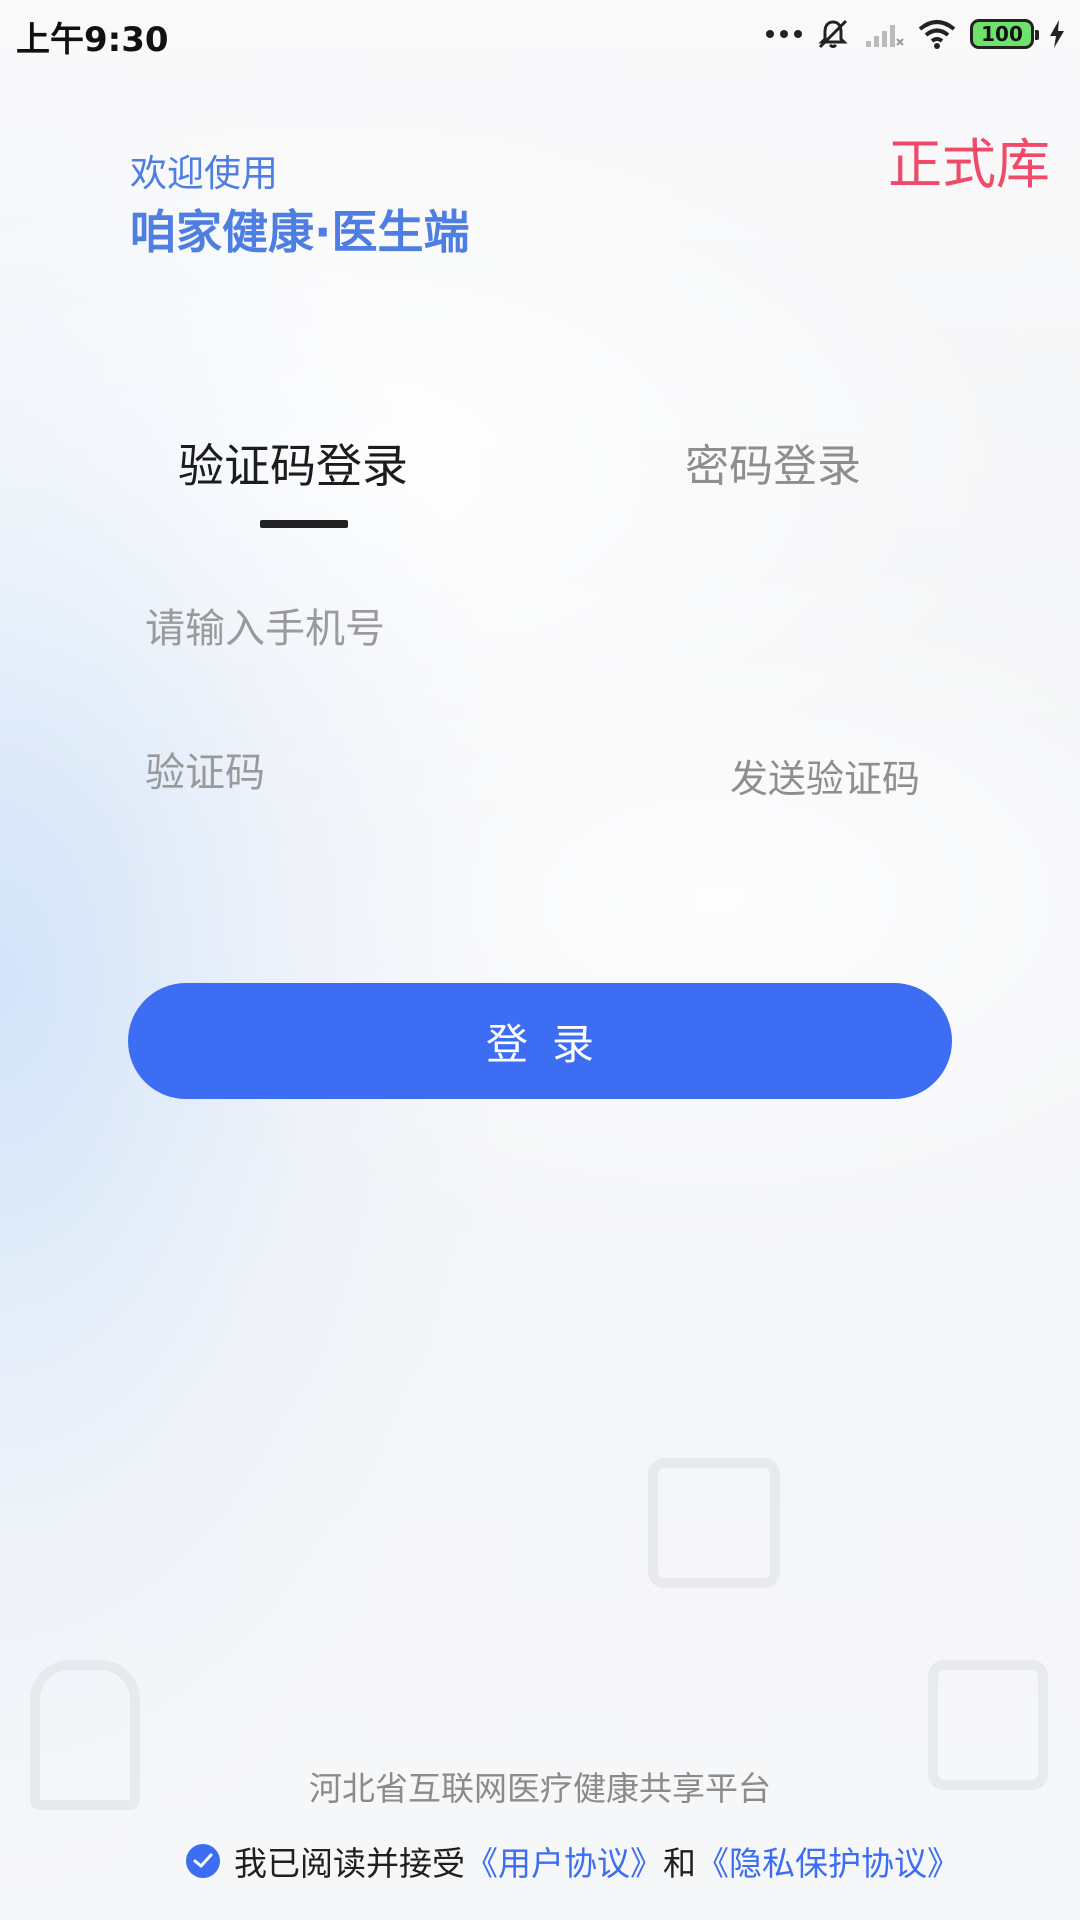 The image size is (1080, 1920). I want to click on status-time: 上午9:30, so click(92, 40).